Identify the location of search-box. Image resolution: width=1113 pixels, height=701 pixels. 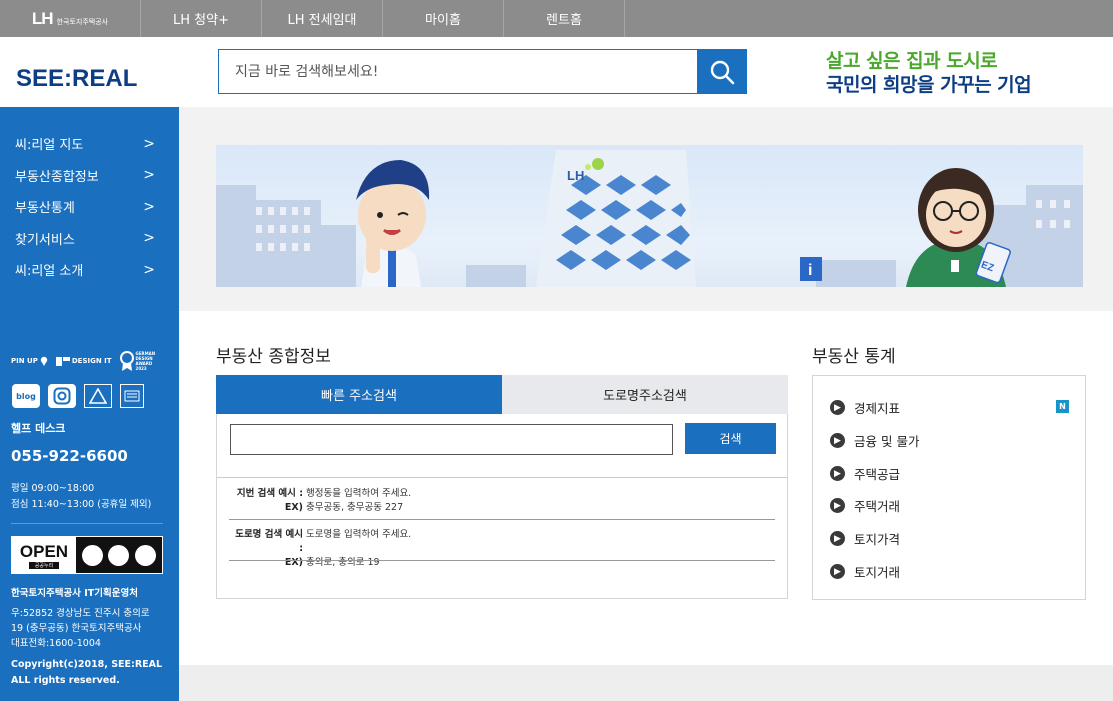
(482, 71).